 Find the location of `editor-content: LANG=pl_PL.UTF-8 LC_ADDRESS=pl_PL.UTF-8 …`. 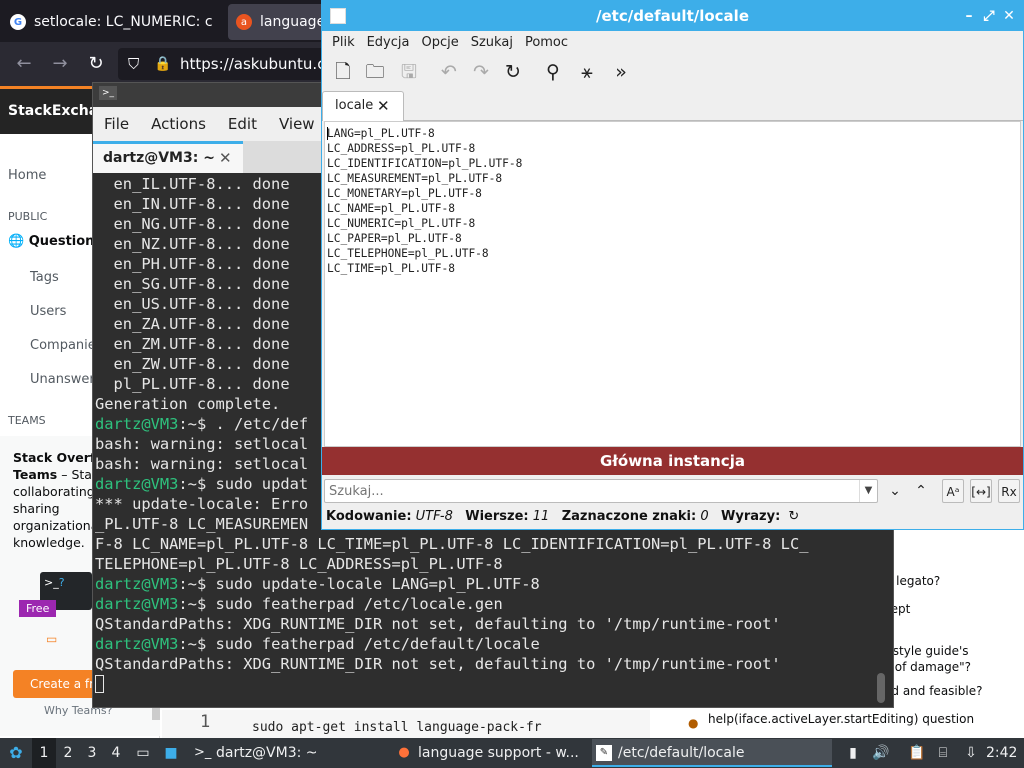

editor-content: LANG=pl_PL.UTF-8 LC_ADDRESS=pl_PL.UTF-8 … is located at coordinates (424, 201).